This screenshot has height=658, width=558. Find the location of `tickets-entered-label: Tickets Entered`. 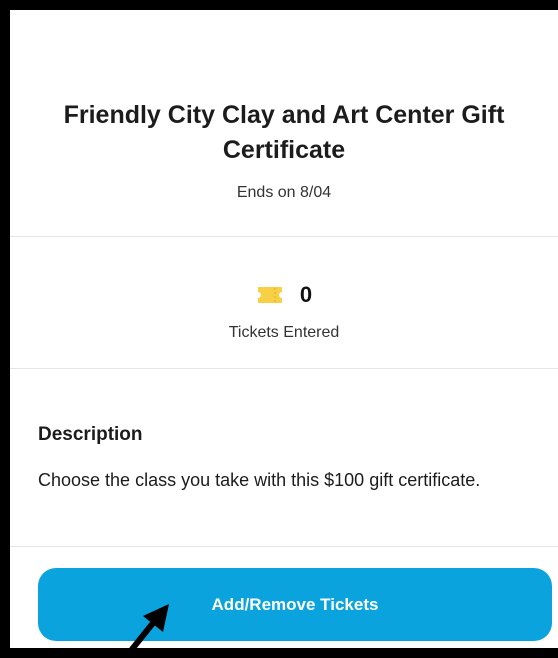

tickets-entered-label: Tickets Entered is located at coordinates (284, 332).